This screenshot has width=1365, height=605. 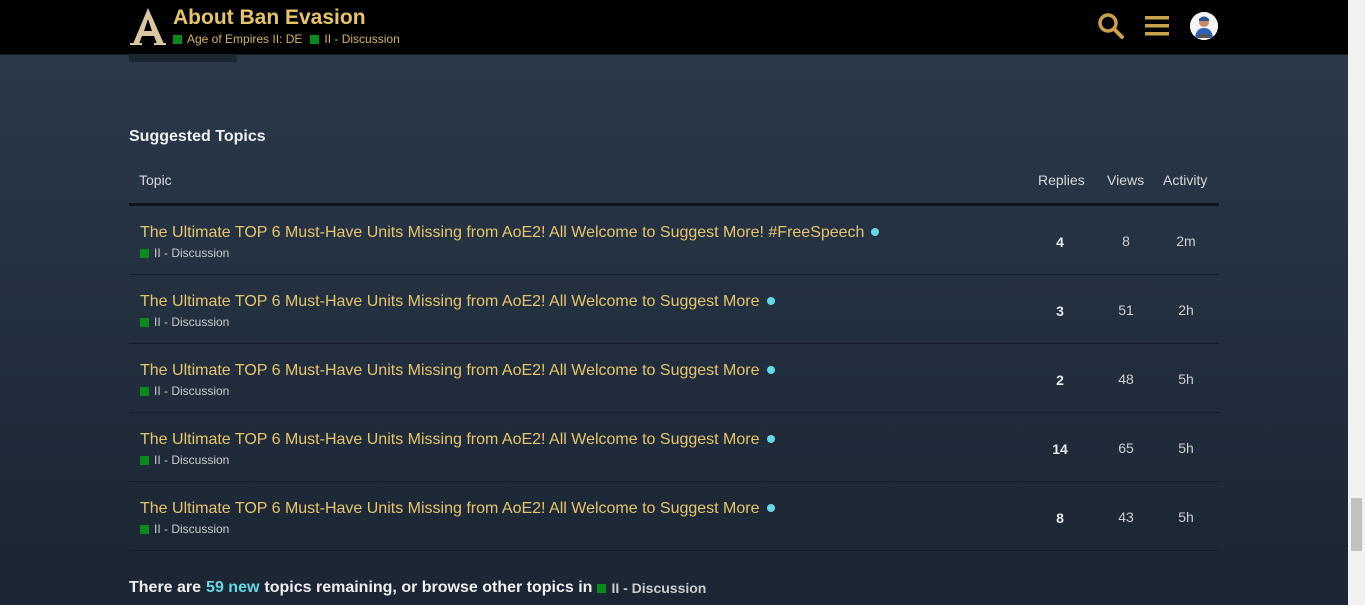 I want to click on views-count: 65, so click(x=1126, y=448).